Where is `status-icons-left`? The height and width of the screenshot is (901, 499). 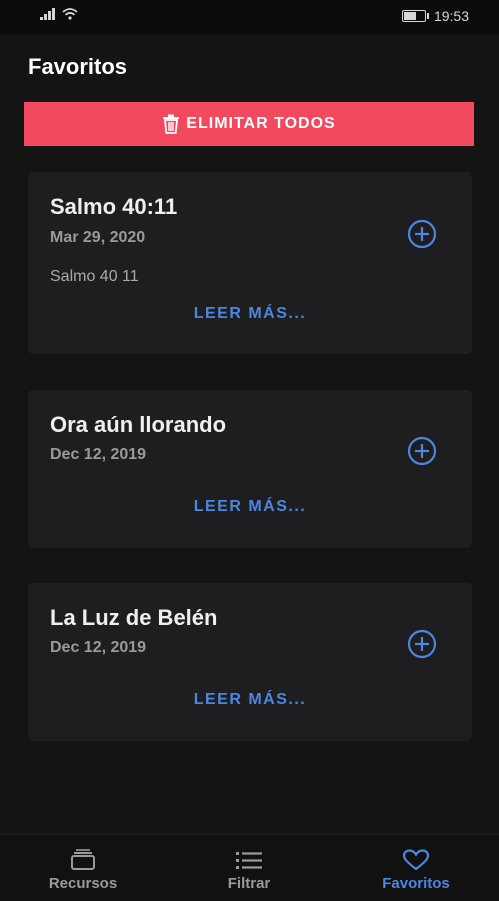 status-icons-left is located at coordinates (59, 14).